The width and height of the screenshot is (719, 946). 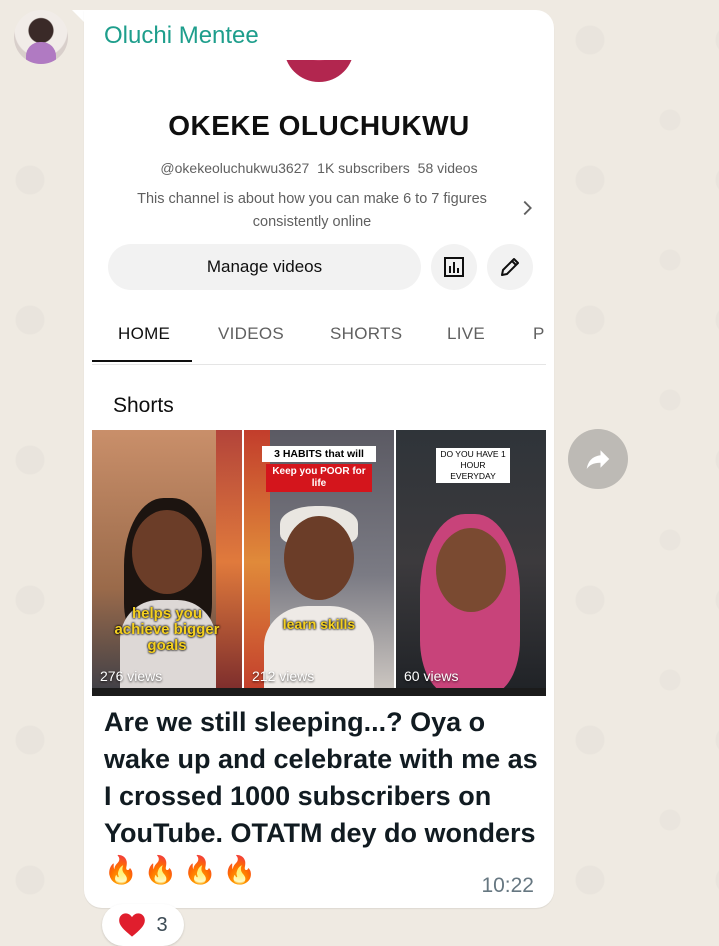 What do you see at coordinates (167, 562) in the screenshot?
I see `short-thumbnail: helps you achieve bigger goals 276 views` at bounding box center [167, 562].